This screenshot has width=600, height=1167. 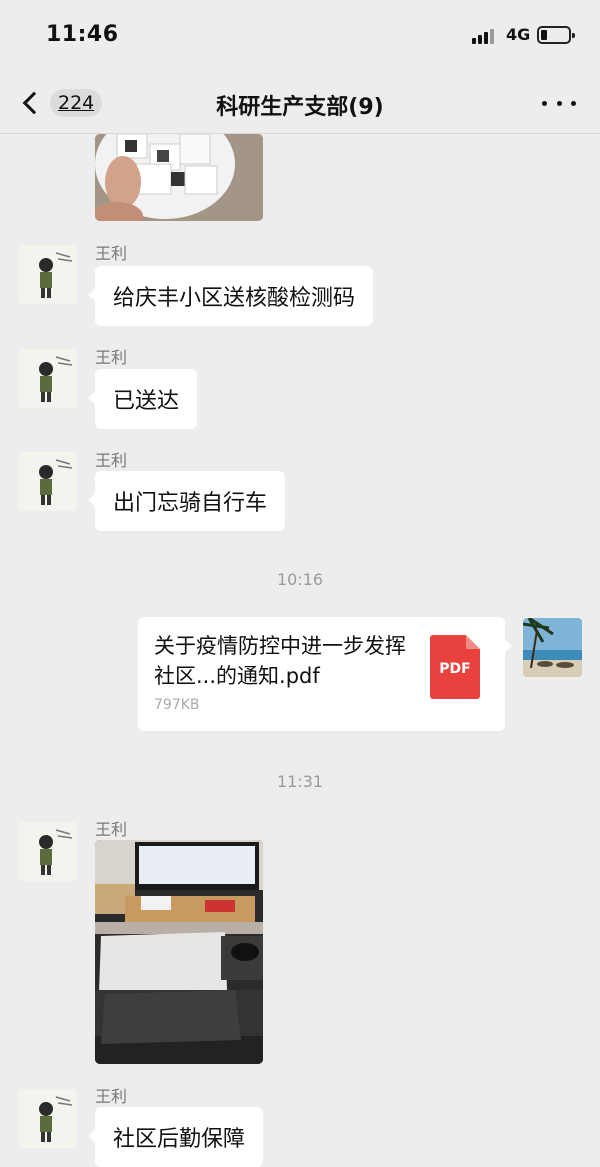 What do you see at coordinates (300, 107) in the screenshot?
I see `chat-title: 科研生产支部(9)` at bounding box center [300, 107].